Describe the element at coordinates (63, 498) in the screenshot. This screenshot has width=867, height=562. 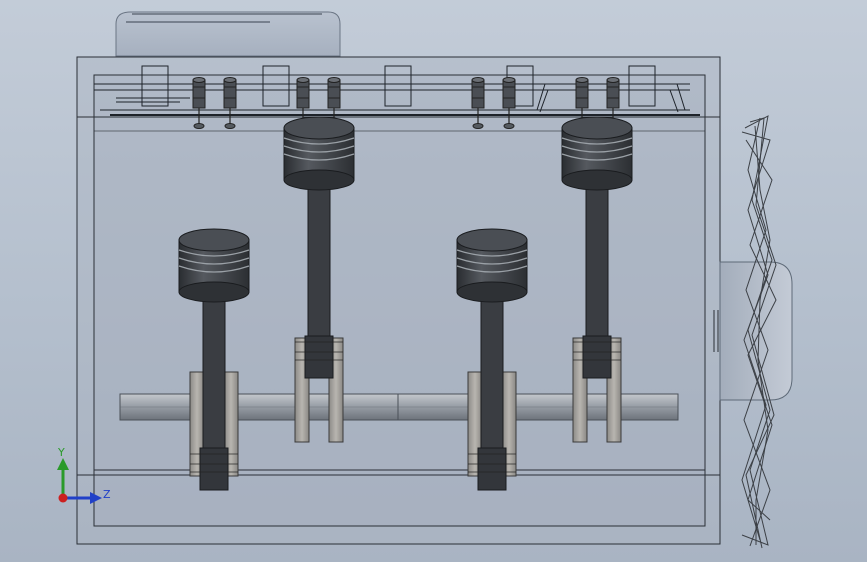
I see `origin-dot` at that location.